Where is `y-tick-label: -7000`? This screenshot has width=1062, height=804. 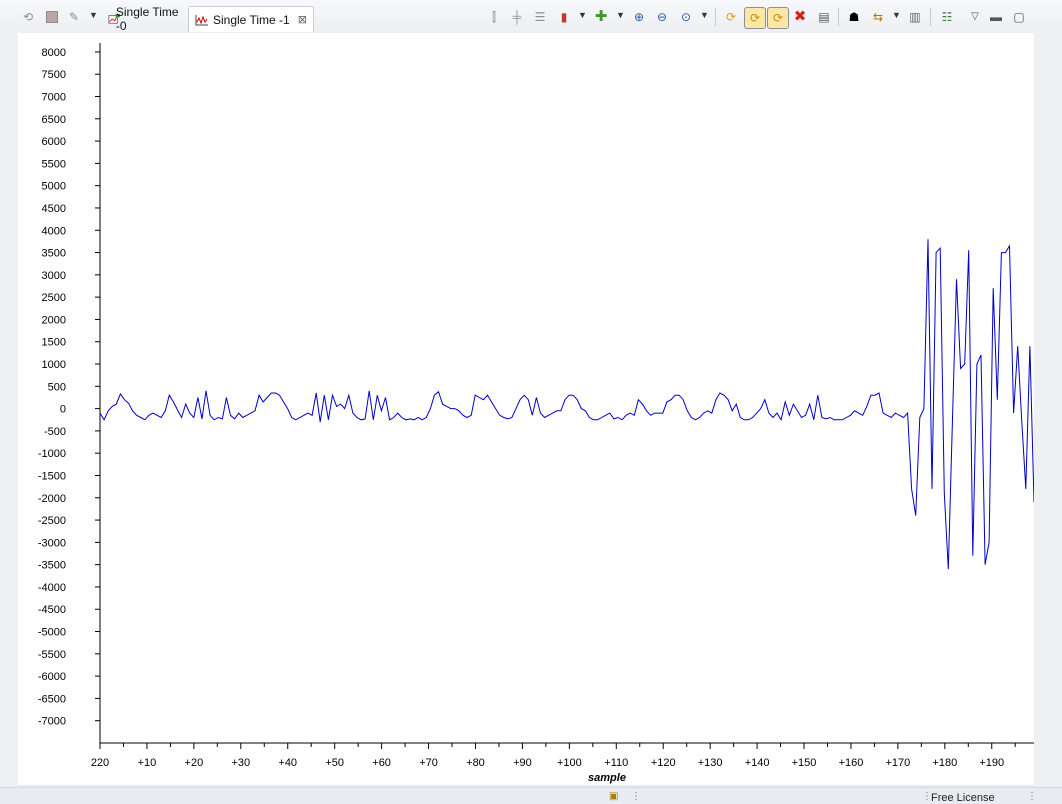 y-tick-label: -7000 is located at coordinates (52, 722).